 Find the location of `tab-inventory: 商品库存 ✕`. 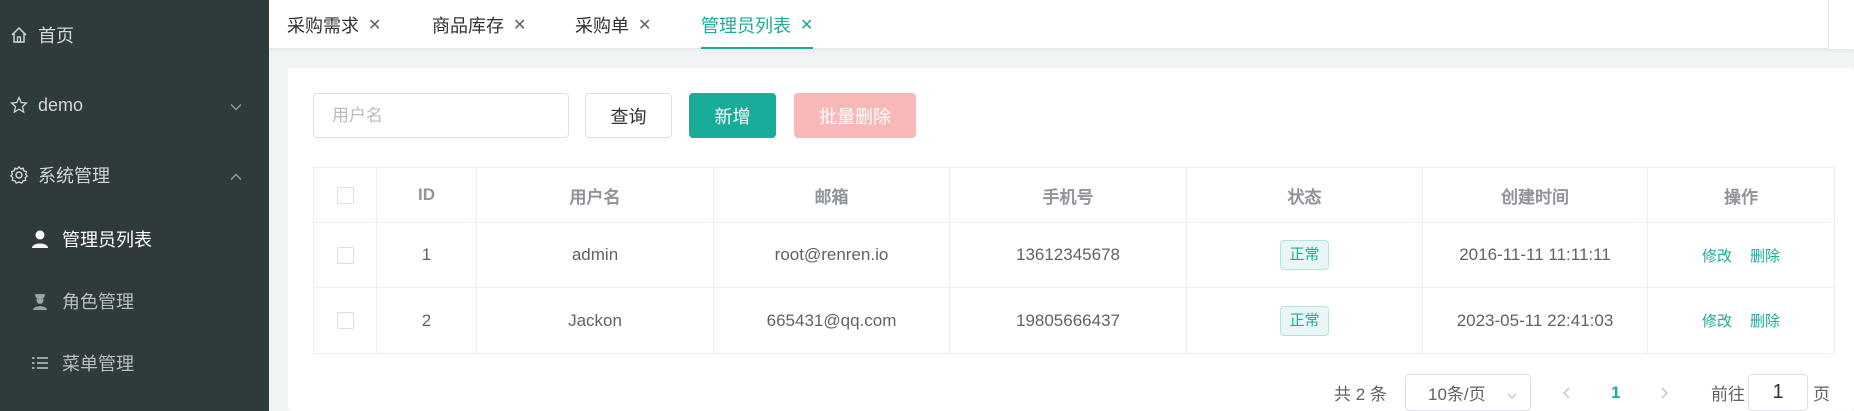

tab-inventory: 商品库存 ✕ is located at coordinates (479, 24).